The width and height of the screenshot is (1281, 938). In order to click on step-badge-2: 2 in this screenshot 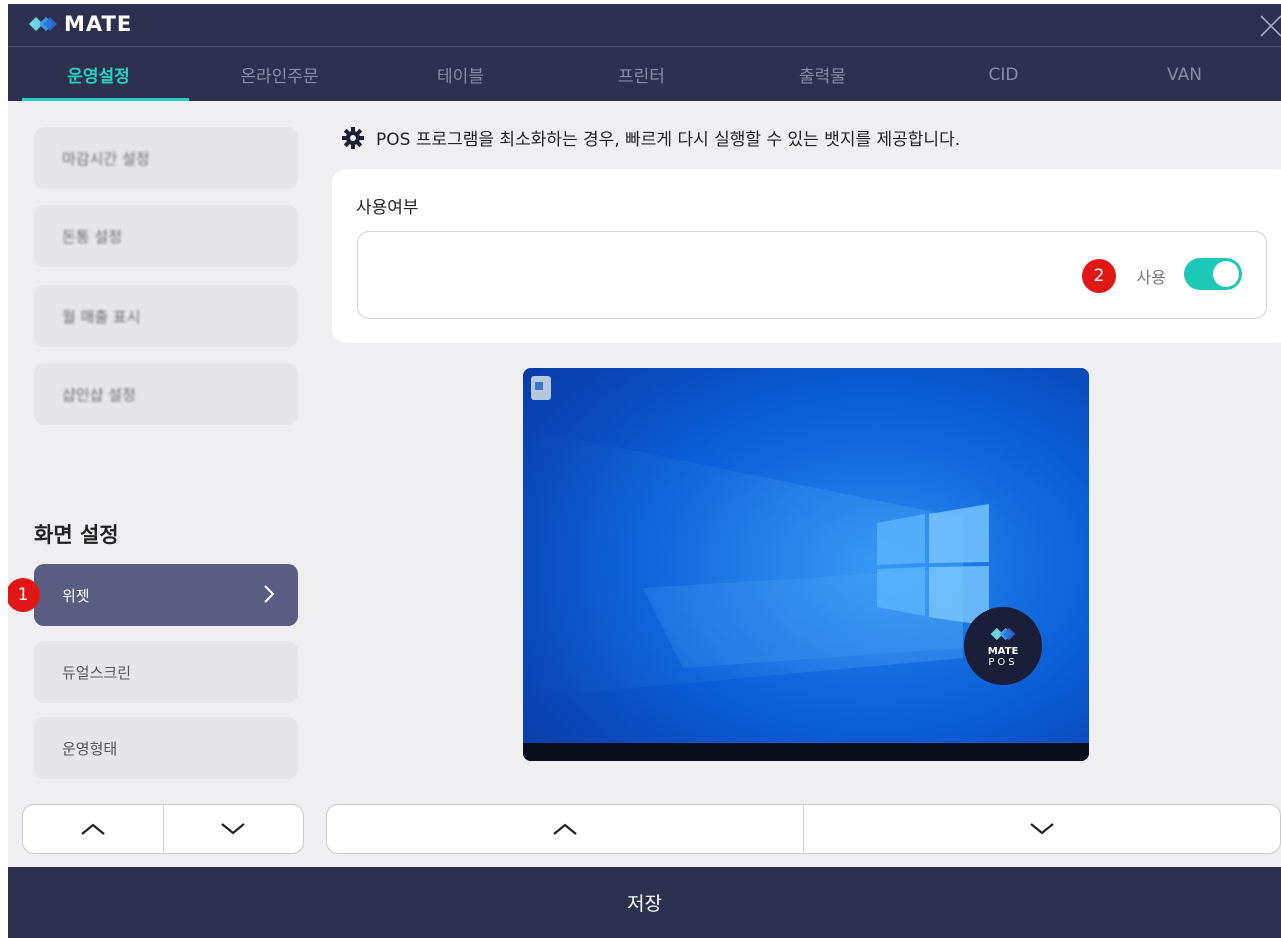, I will do `click(1099, 276)`.